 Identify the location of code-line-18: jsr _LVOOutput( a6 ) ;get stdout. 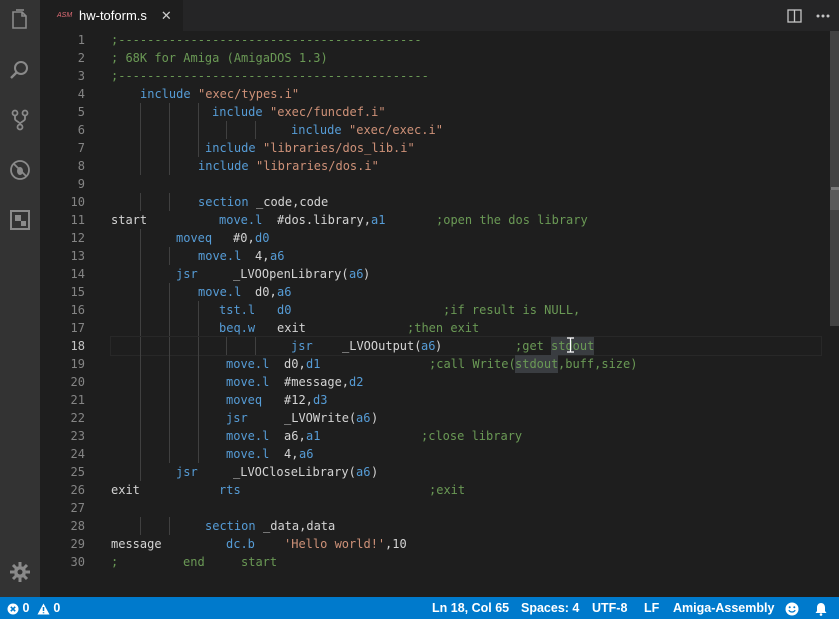
(466, 346).